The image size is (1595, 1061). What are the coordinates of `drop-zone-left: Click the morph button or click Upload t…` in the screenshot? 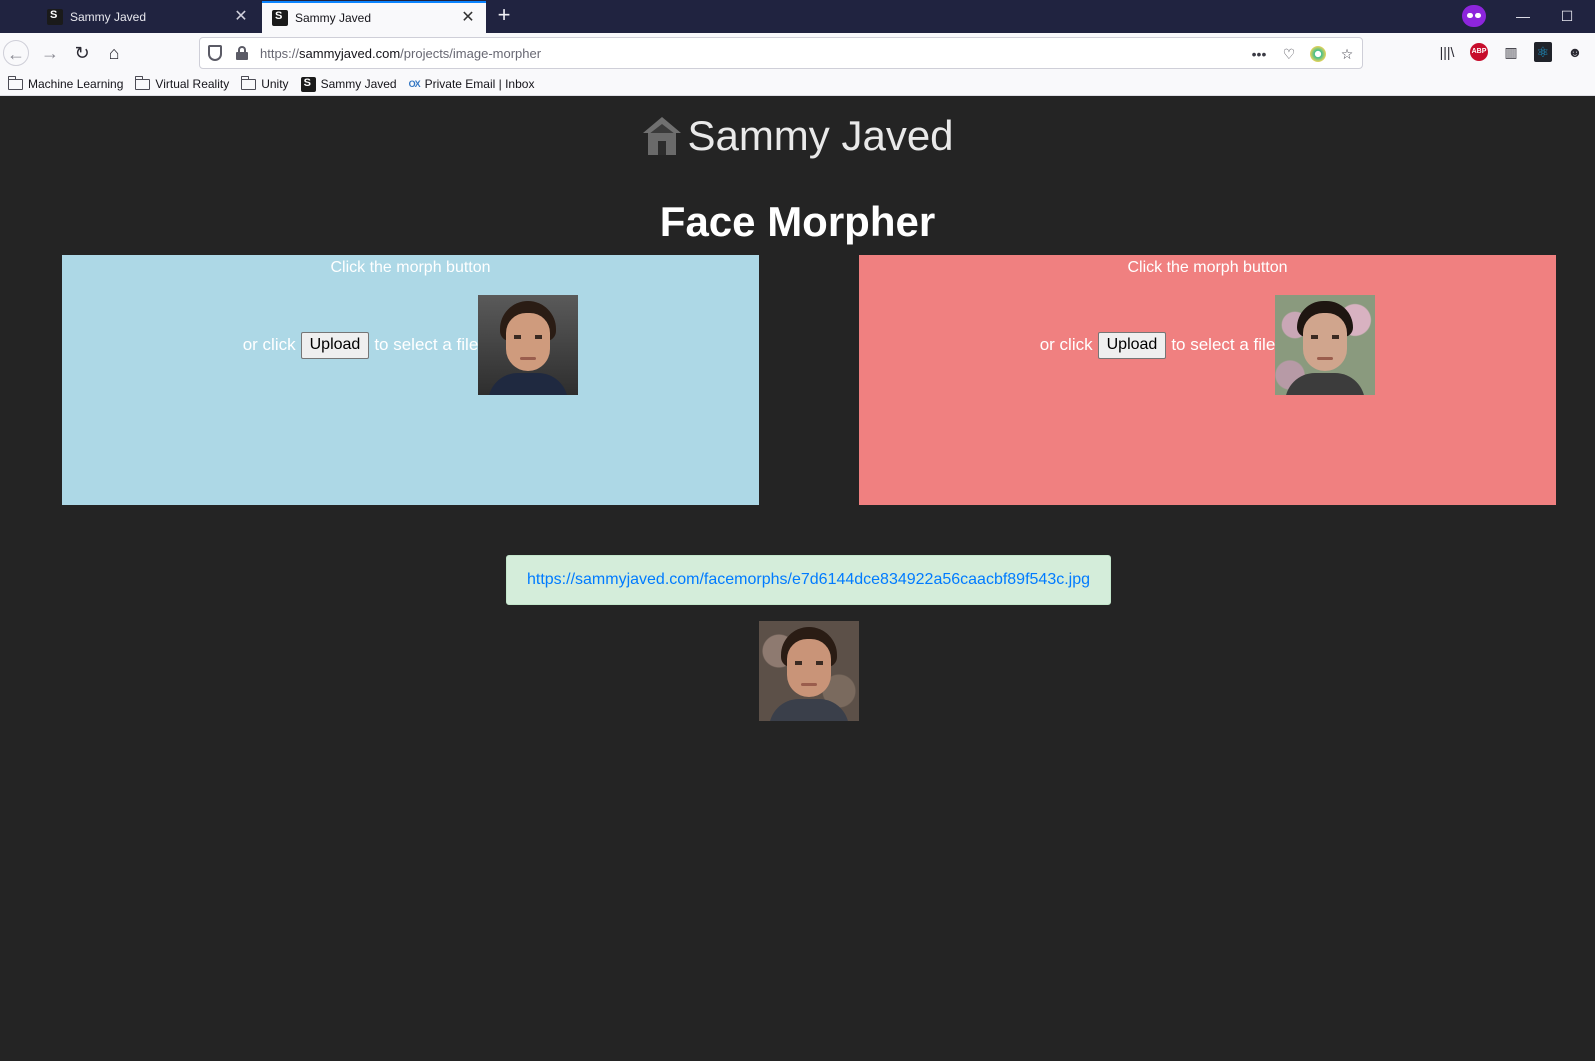 It's located at (410, 380).